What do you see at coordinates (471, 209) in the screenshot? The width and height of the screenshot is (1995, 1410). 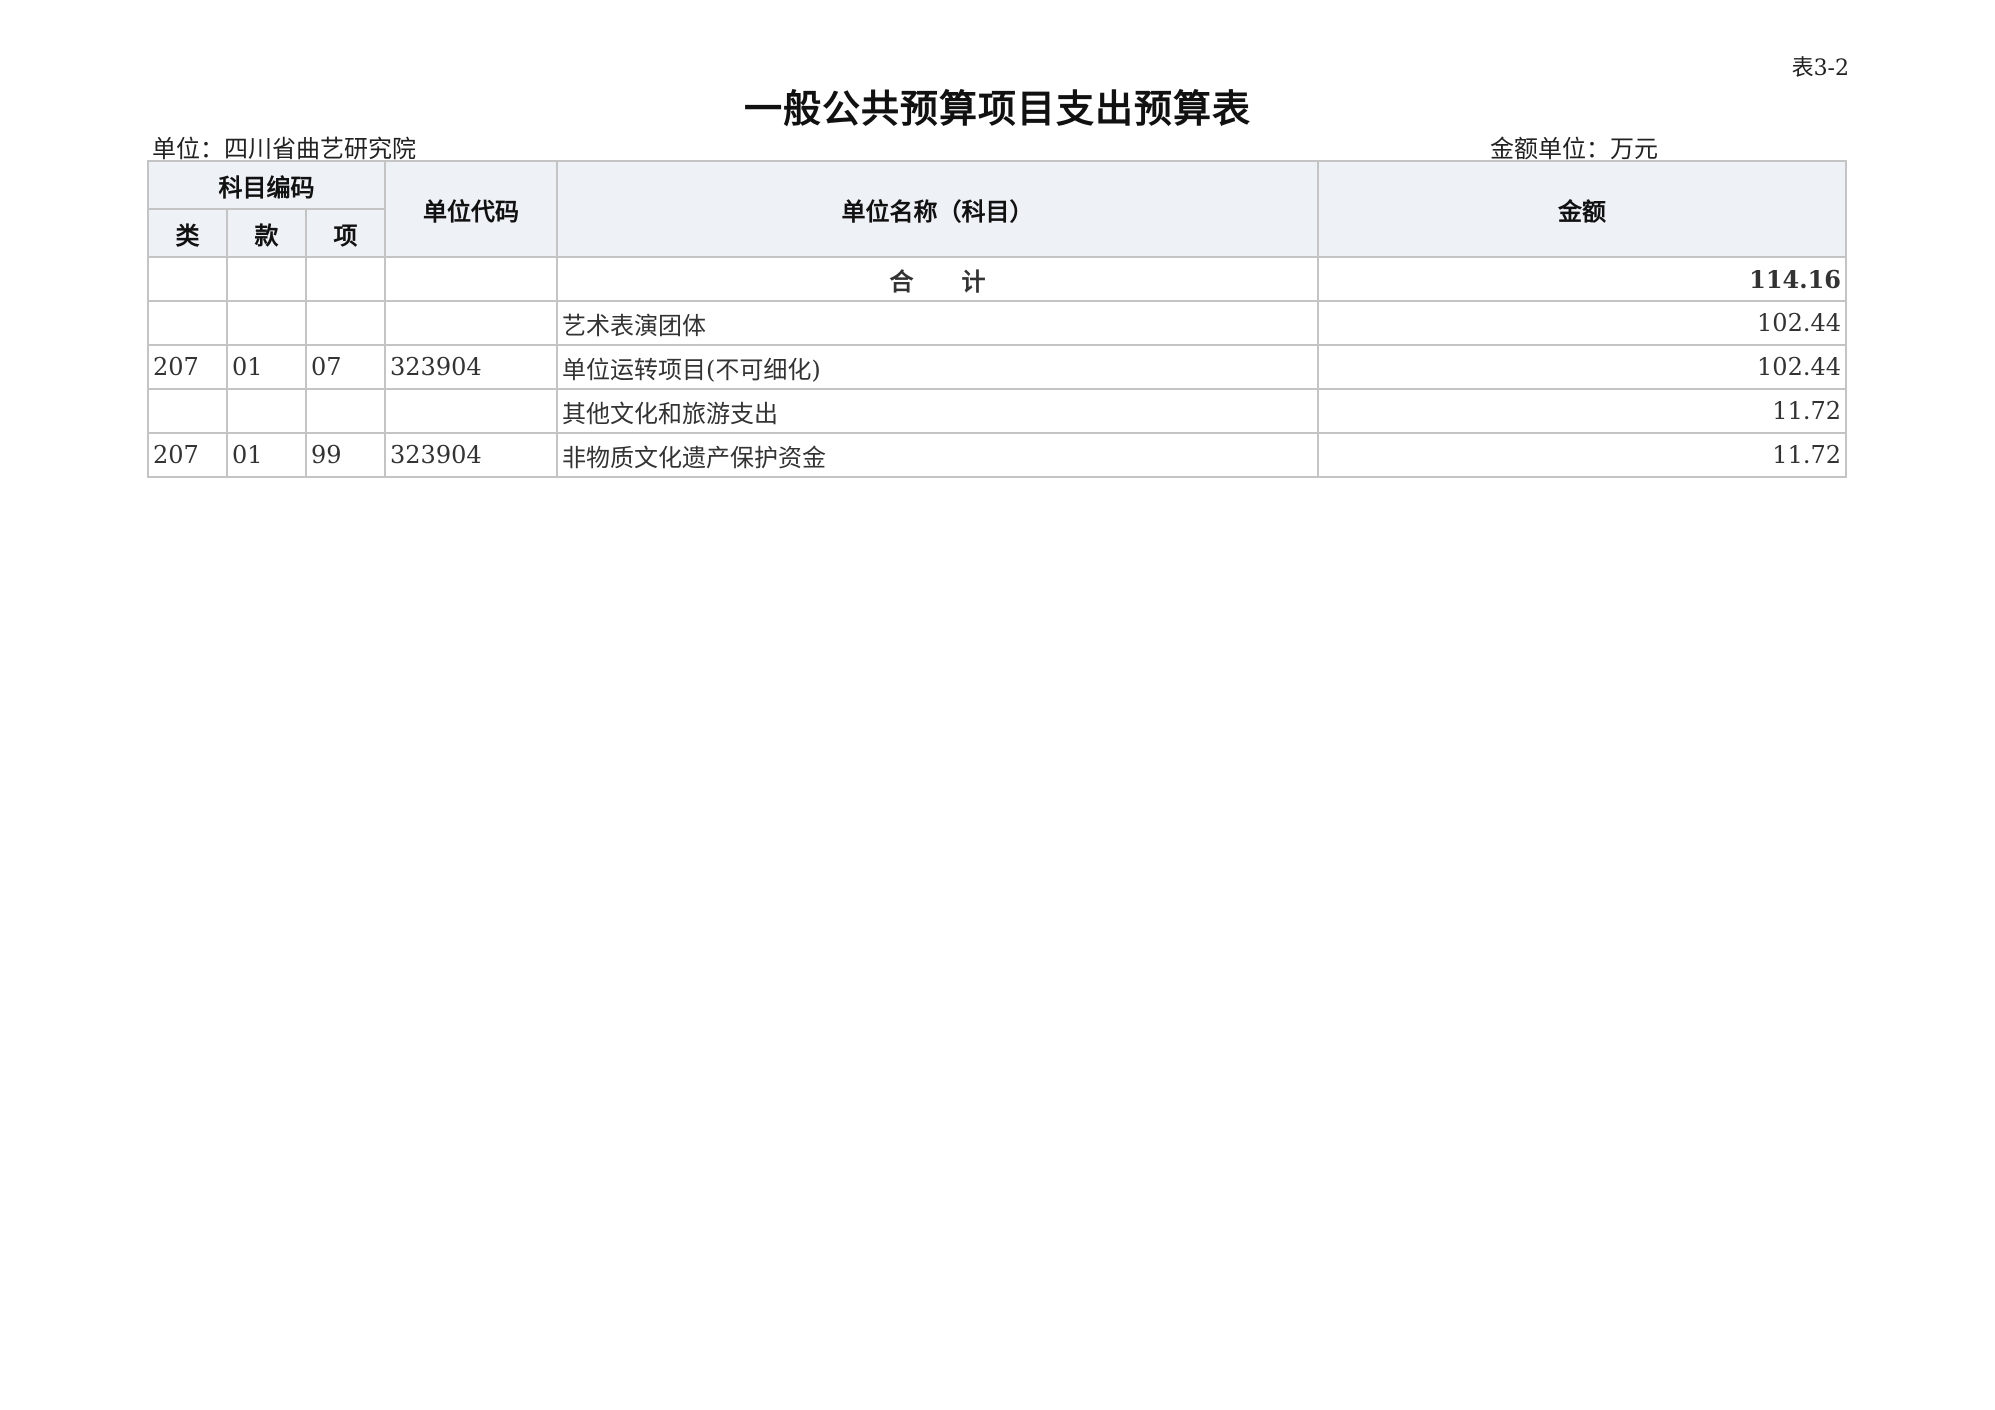 I see `header-unit-code: 单位代码` at bounding box center [471, 209].